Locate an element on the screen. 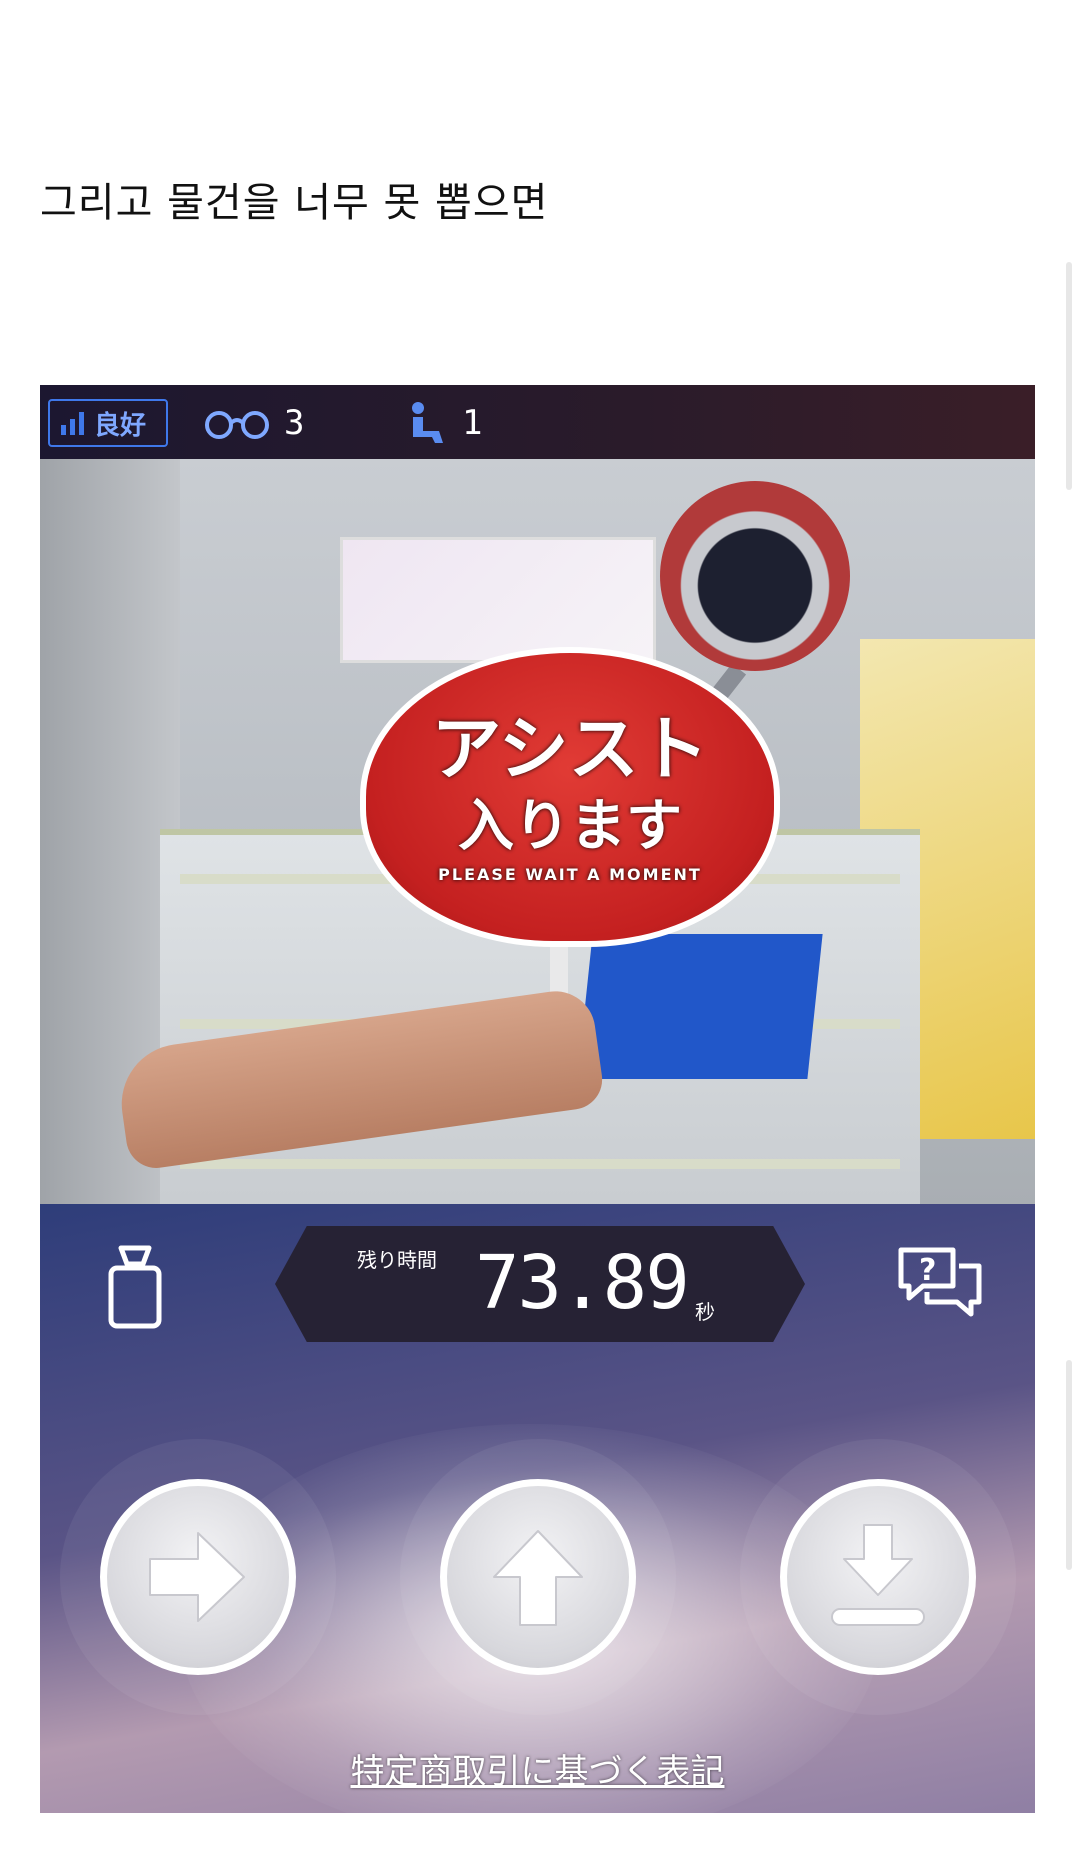  move-right-button is located at coordinates (198, 1577).